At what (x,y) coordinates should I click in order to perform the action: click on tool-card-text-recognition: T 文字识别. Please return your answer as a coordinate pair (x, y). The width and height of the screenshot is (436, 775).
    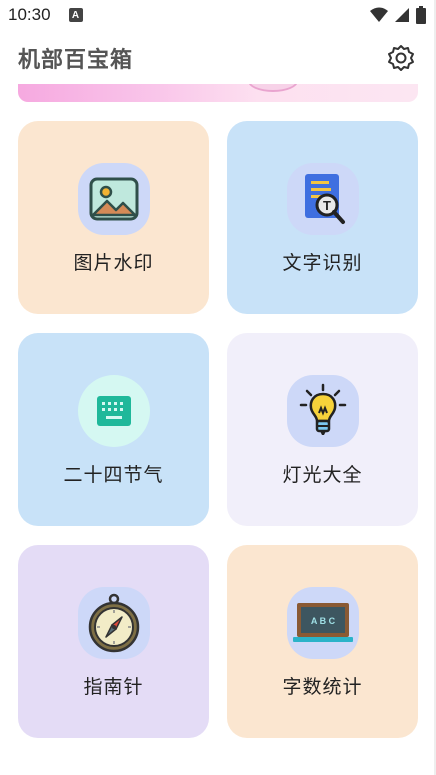
    Looking at the image, I should click on (322, 217).